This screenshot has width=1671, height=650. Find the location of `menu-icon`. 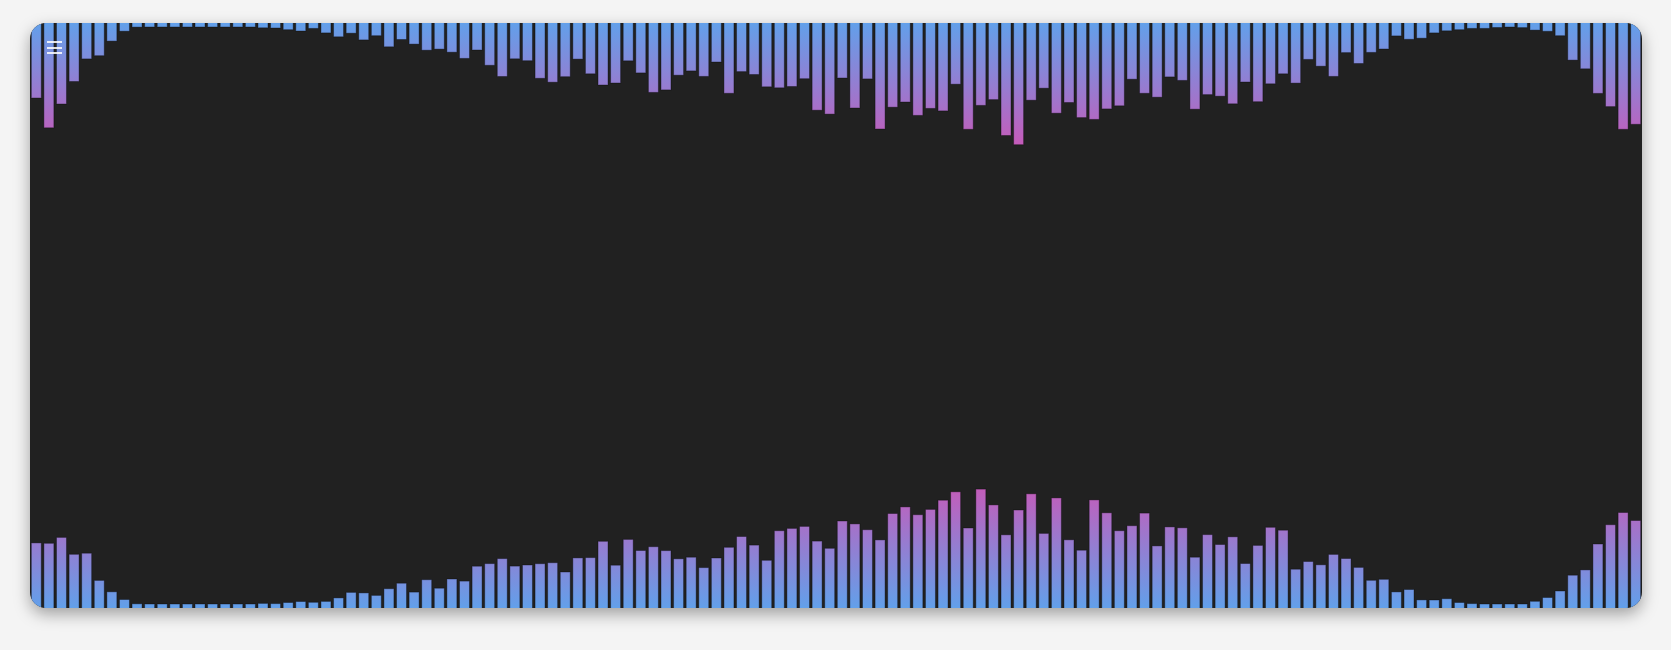

menu-icon is located at coordinates (54, 47).